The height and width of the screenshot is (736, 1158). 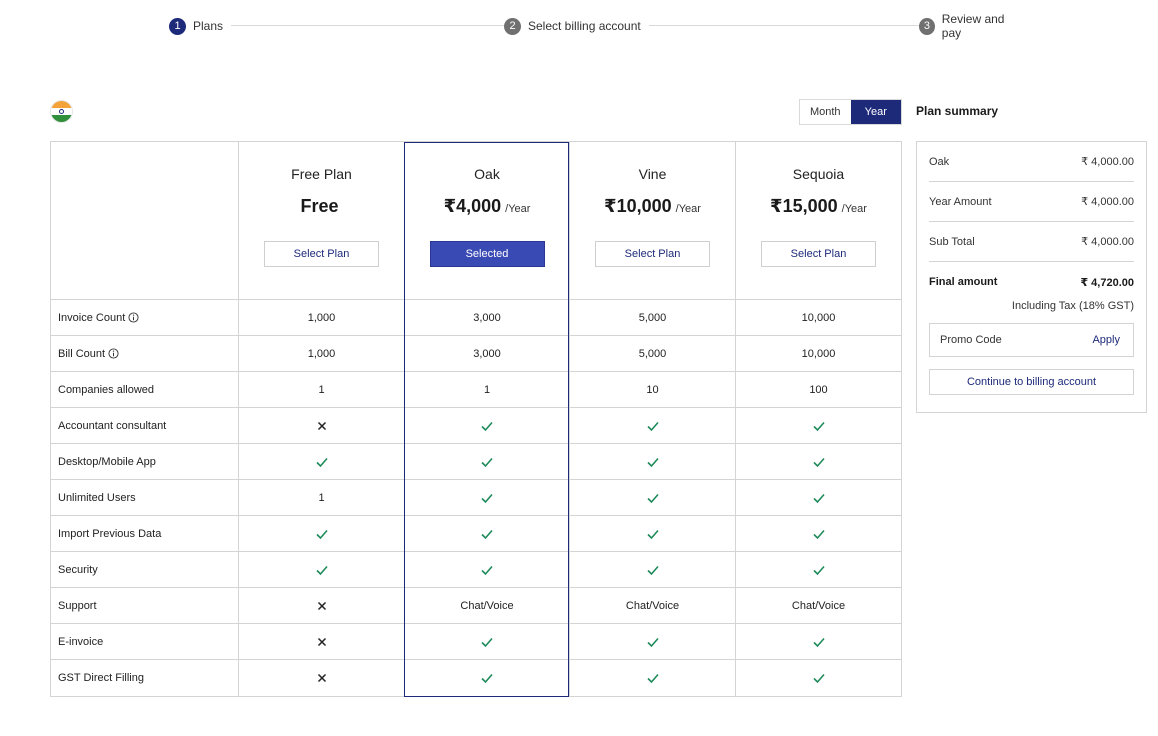 I want to click on stepper-line, so click(x=369, y=25).